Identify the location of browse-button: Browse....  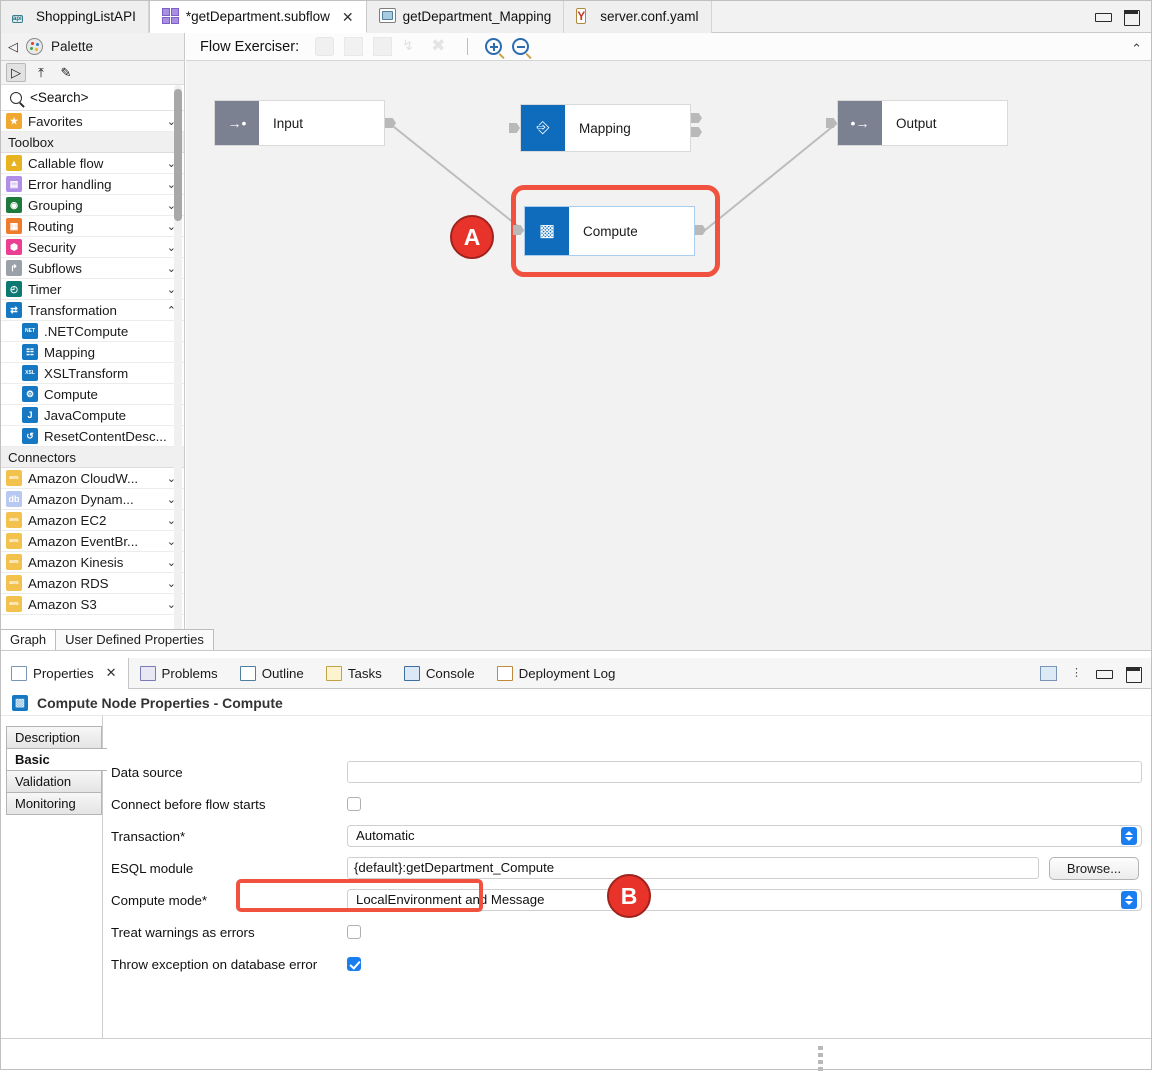
(1094, 868).